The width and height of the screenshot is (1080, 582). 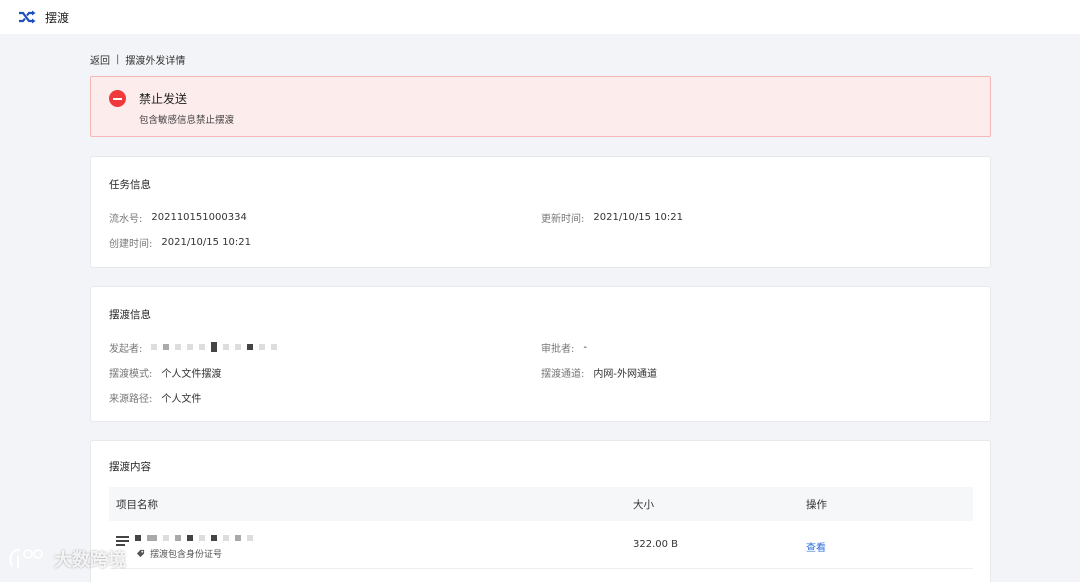 I want to click on approver-field: 审批者: -, so click(x=564, y=347).